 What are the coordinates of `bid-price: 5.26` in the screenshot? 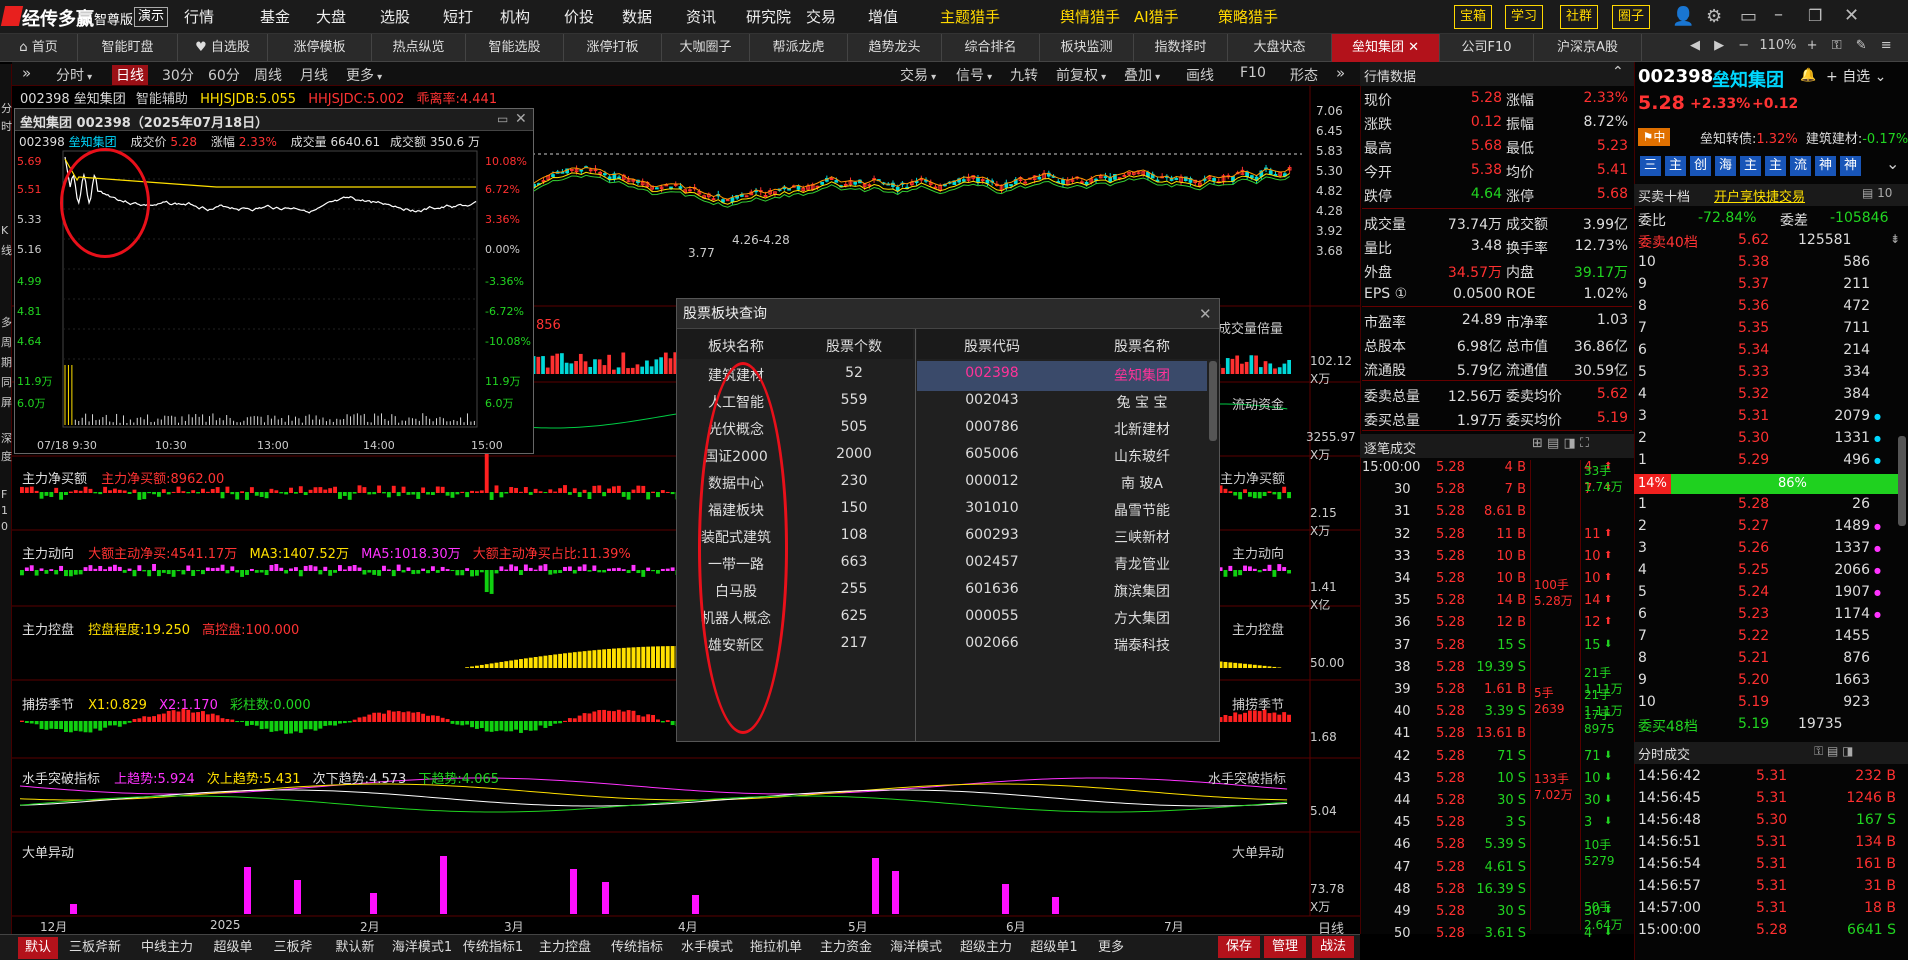 It's located at (1753, 548).